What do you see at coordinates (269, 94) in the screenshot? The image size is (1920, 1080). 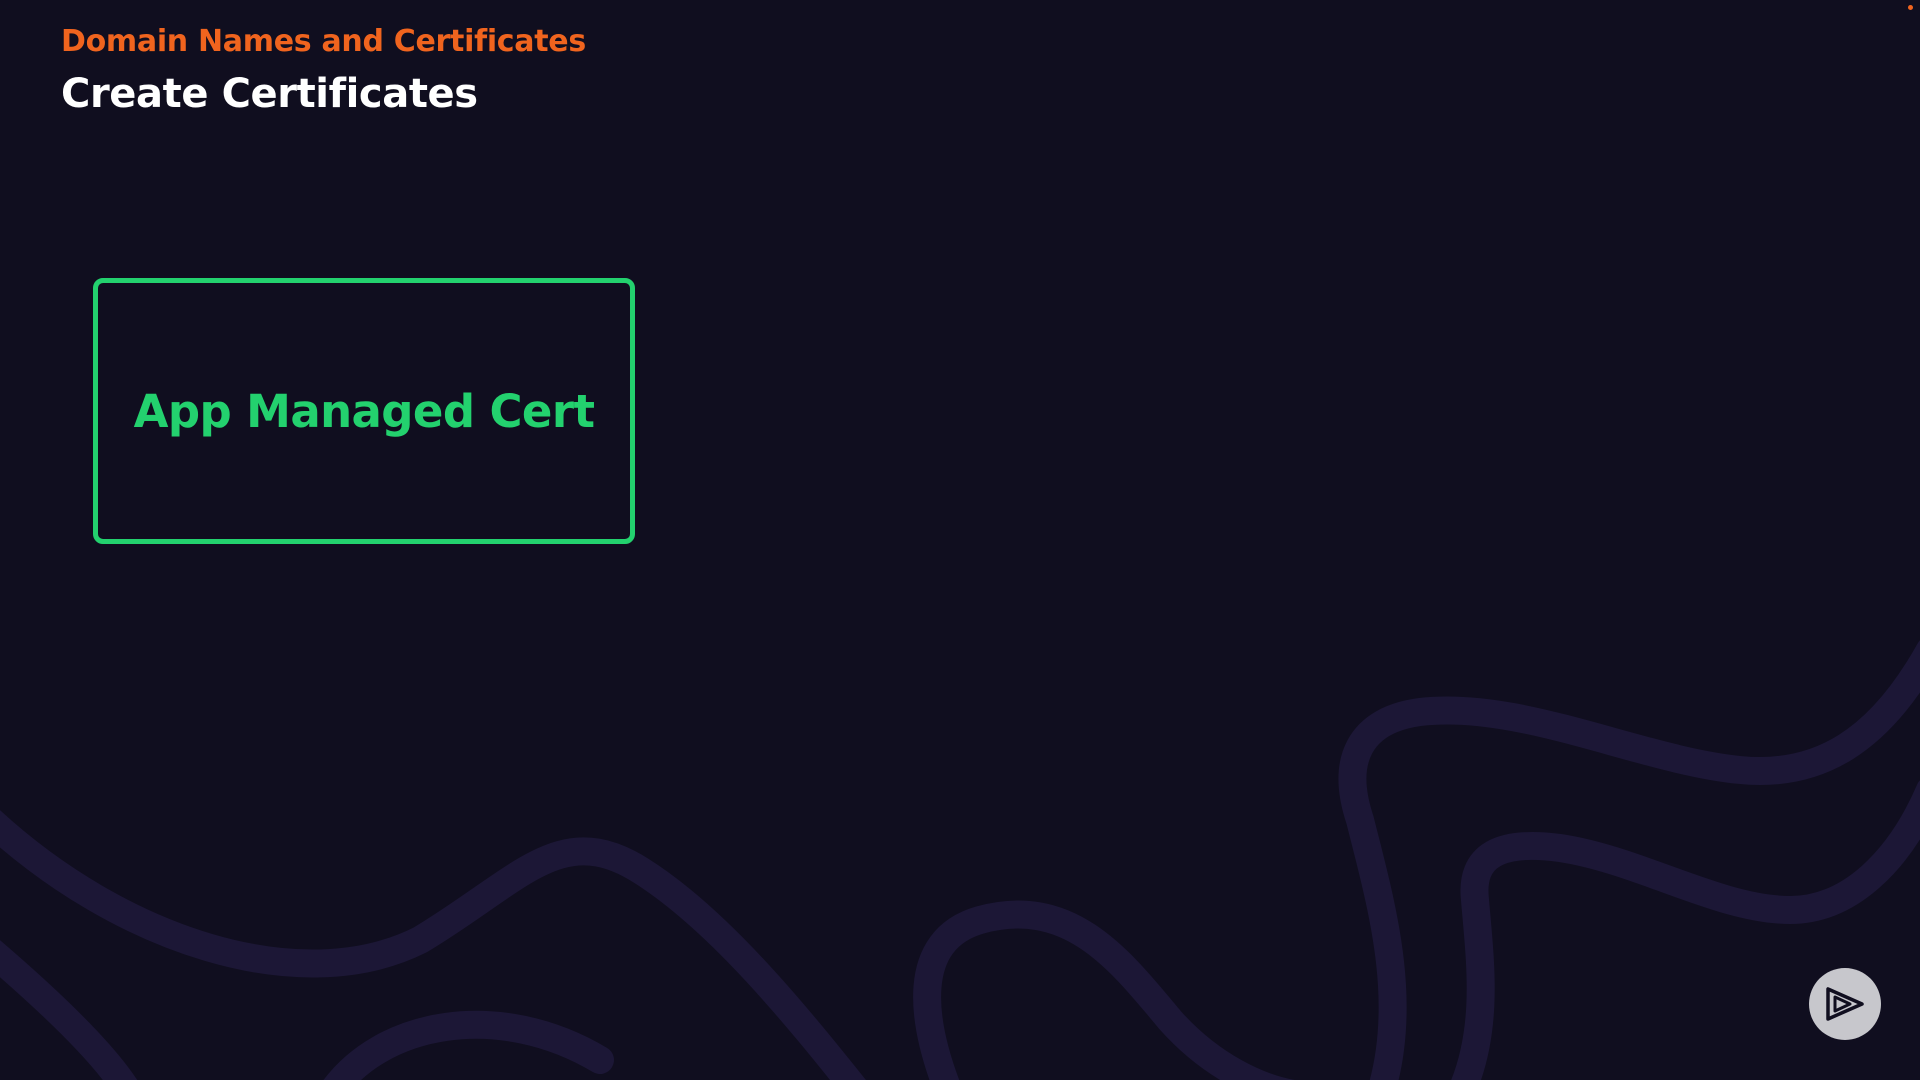 I see `page-title: Create Certificates` at bounding box center [269, 94].